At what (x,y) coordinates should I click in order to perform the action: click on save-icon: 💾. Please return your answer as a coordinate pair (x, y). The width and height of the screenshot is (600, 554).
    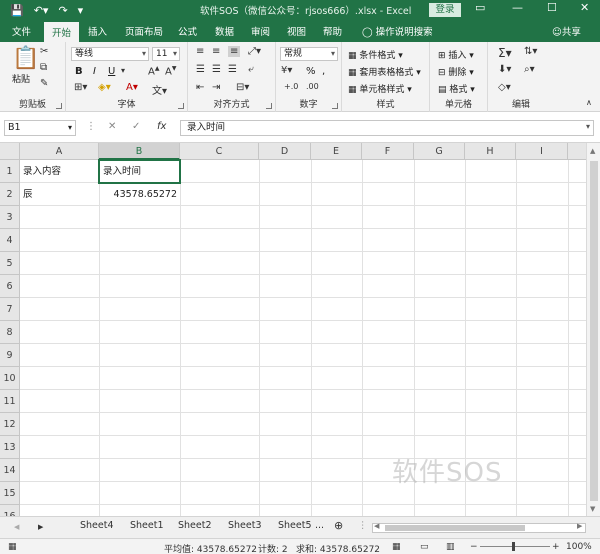
    Looking at the image, I should click on (17, 10).